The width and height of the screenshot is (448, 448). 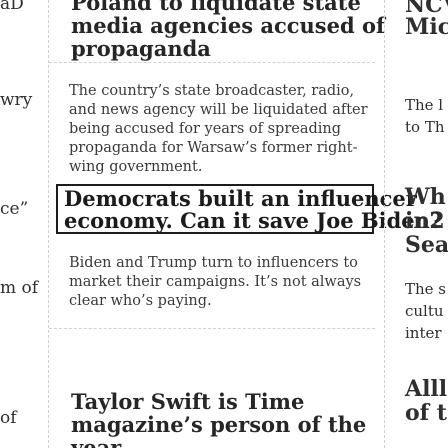 What do you see at coordinates (426, 27) in the screenshot?
I see `right-fragment: Mic` at bounding box center [426, 27].